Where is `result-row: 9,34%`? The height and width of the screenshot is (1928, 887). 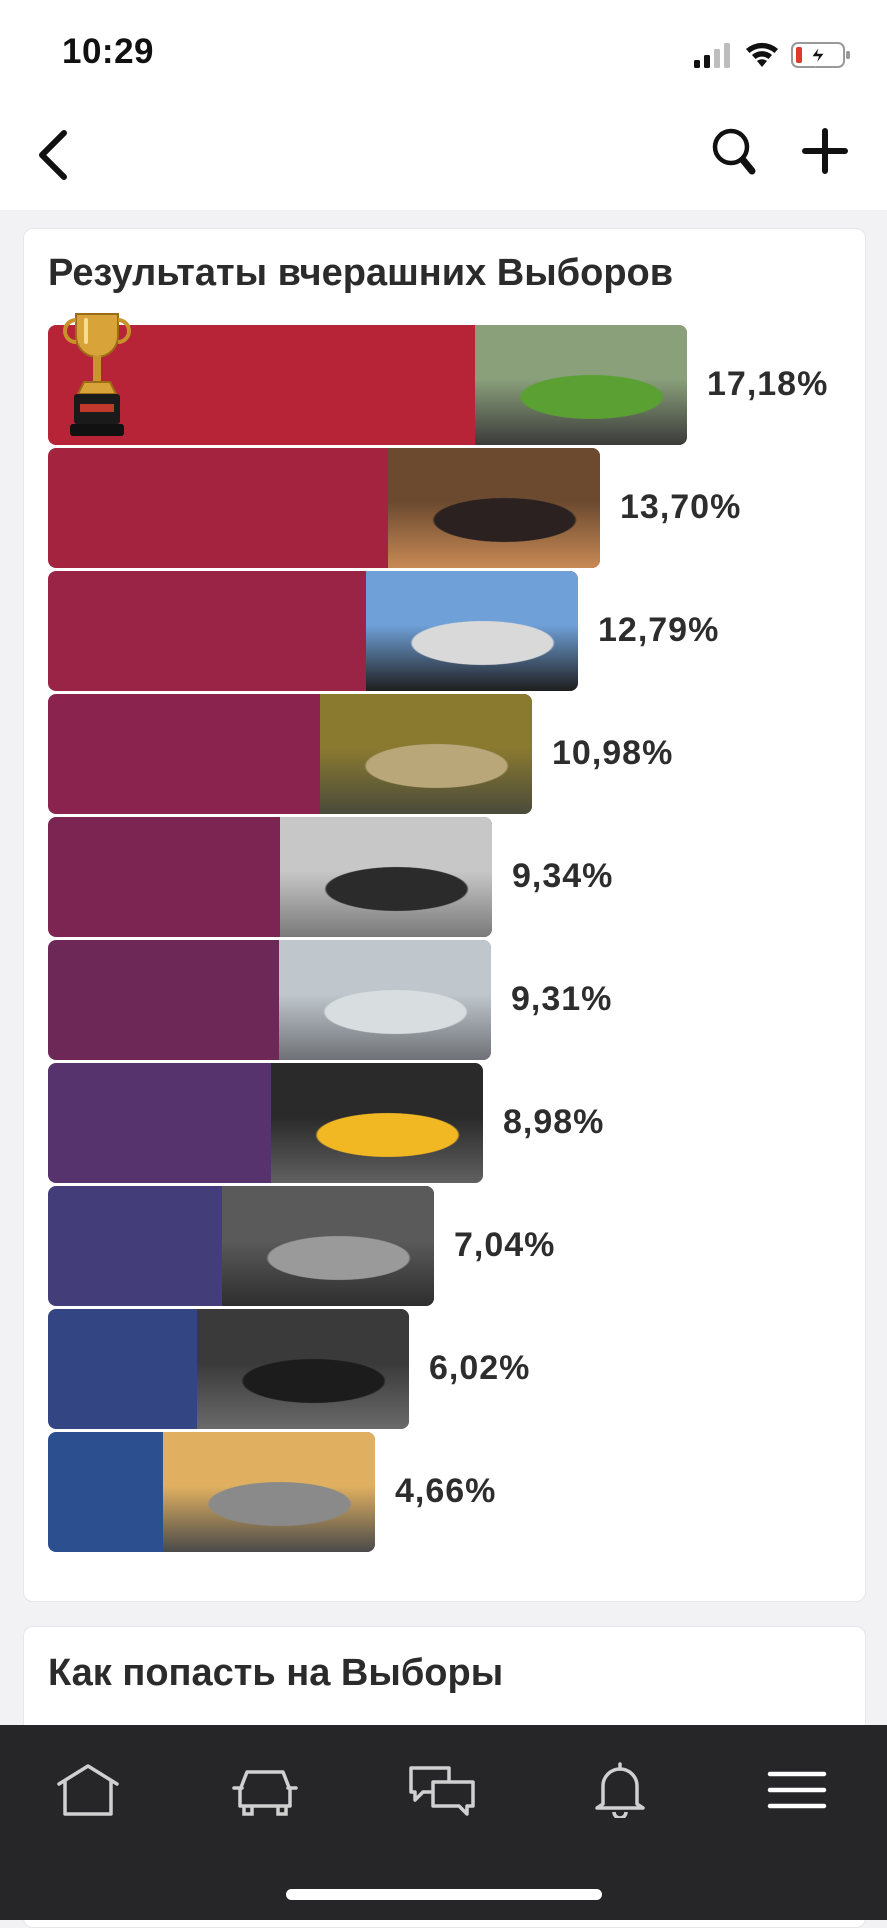 result-row: 9,34% is located at coordinates (448, 877).